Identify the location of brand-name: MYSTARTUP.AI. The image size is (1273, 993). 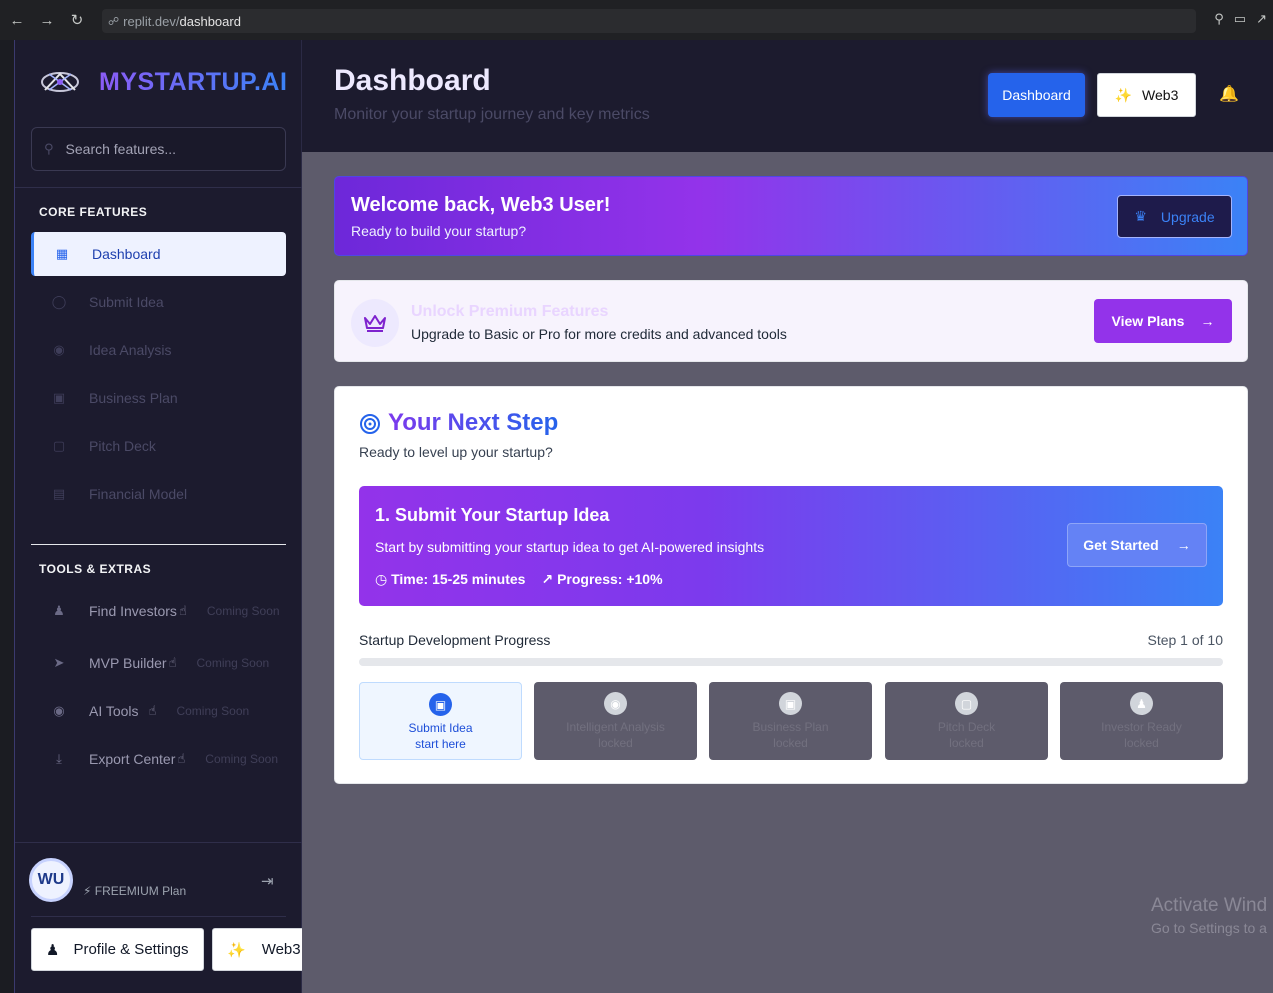
(193, 81).